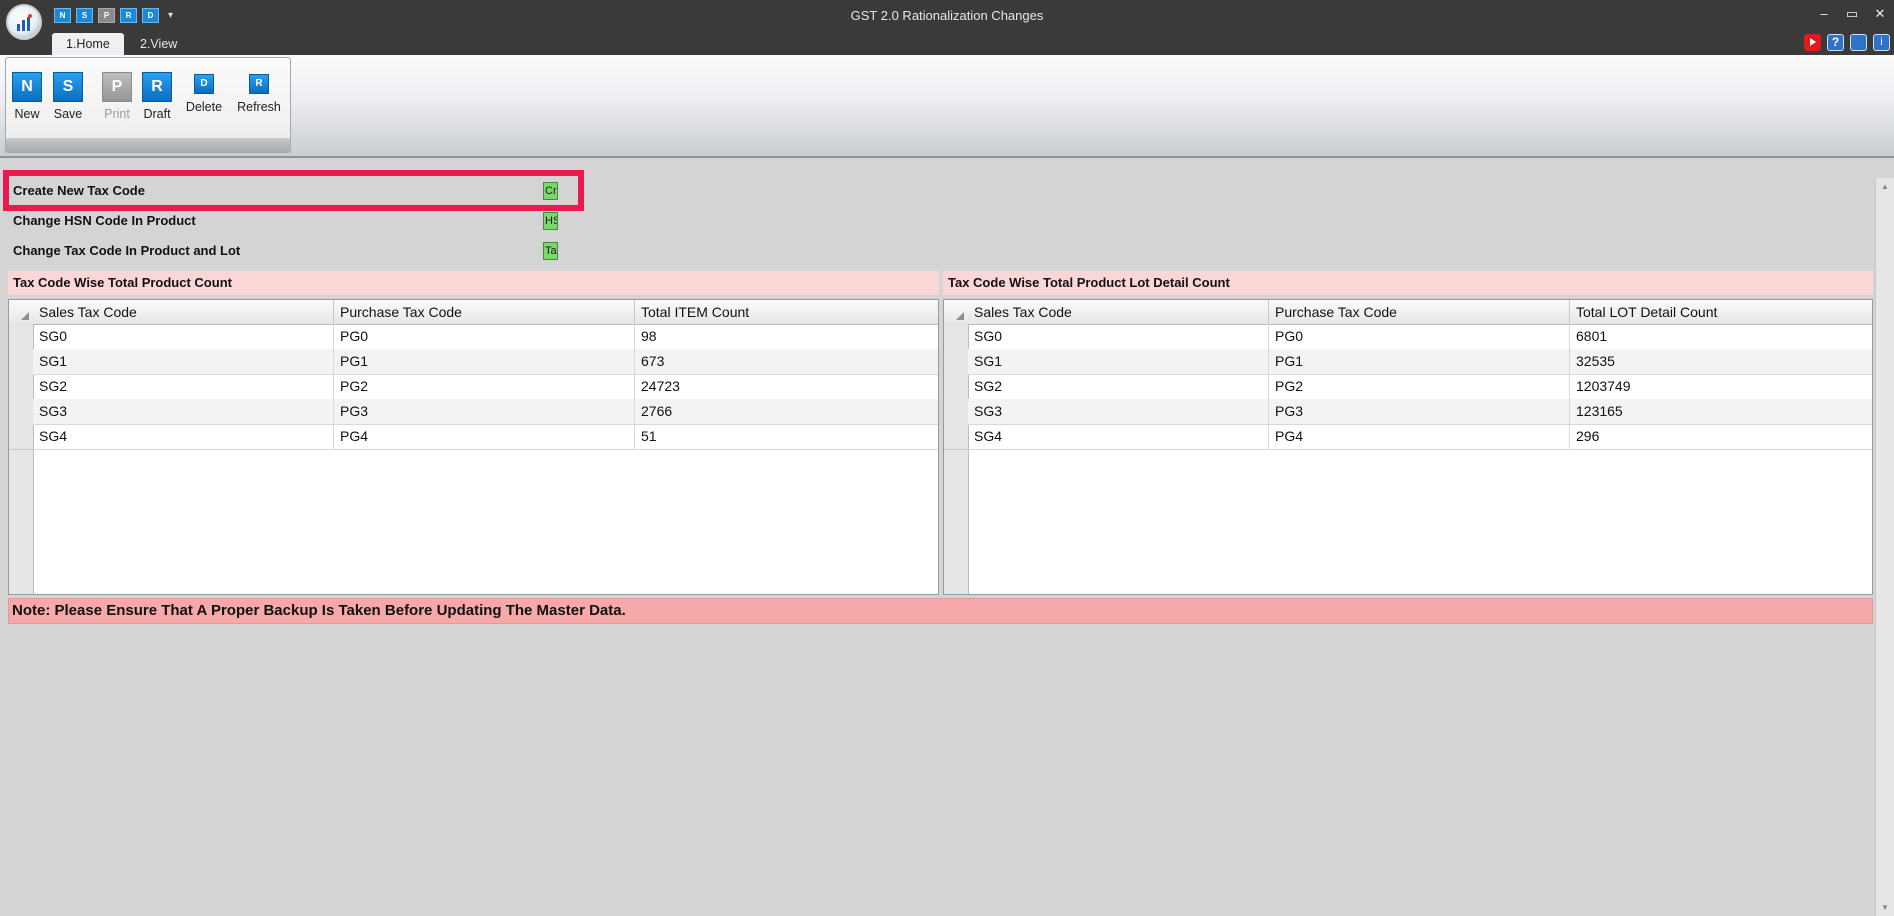  I want to click on left-panel-title: Tax Code Wise Total Product Count, so click(473, 283).